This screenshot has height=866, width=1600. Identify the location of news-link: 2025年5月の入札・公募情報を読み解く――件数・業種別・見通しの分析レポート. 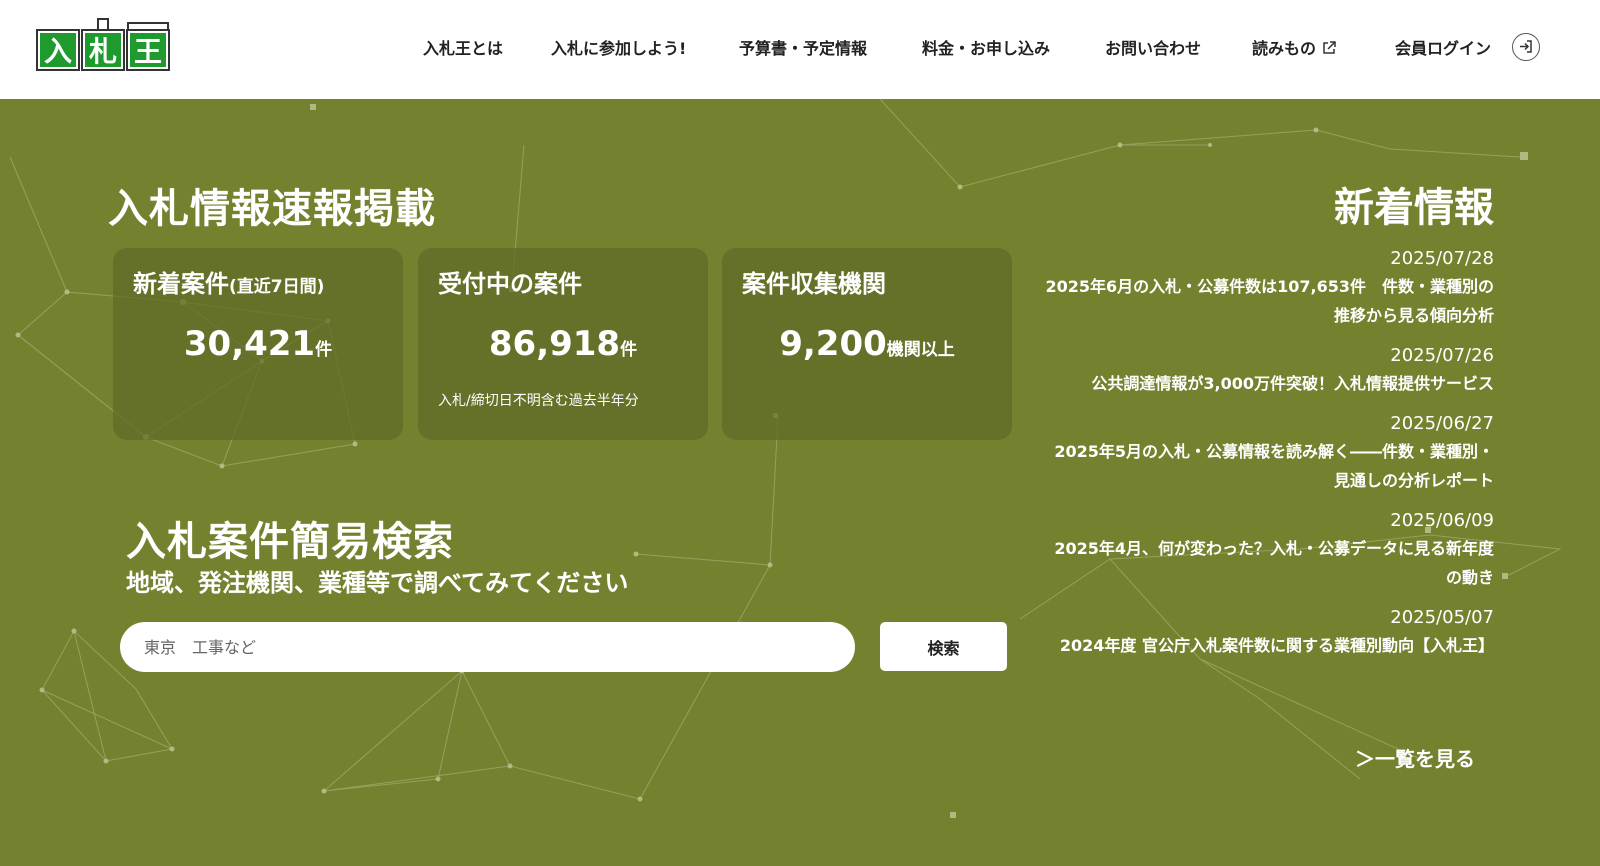
(1267, 466).